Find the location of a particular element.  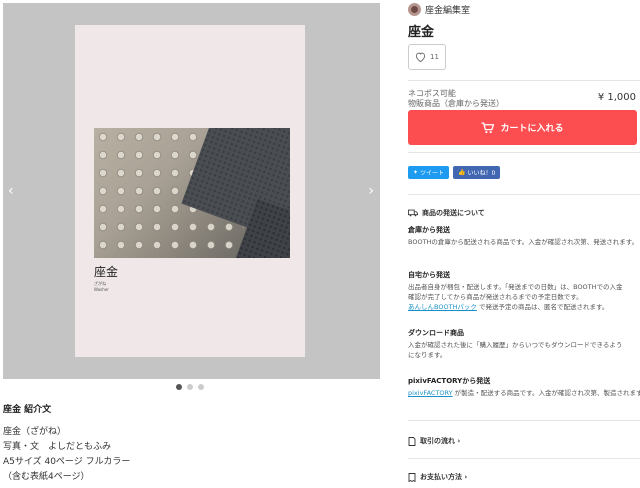

self-shipping-suffix: で発送予定の商品は、匿名で配送されます。 is located at coordinates (542, 307).